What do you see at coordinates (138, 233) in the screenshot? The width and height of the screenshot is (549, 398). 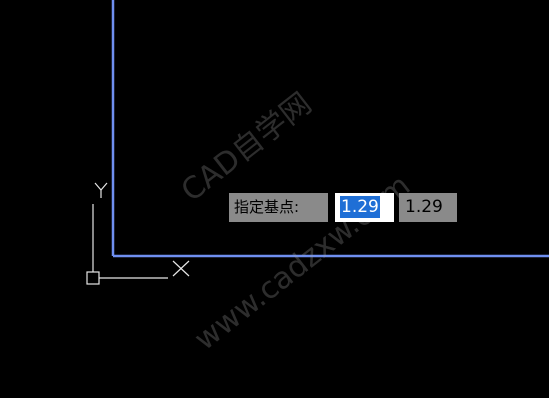 I see `ucs-icon` at bounding box center [138, 233].